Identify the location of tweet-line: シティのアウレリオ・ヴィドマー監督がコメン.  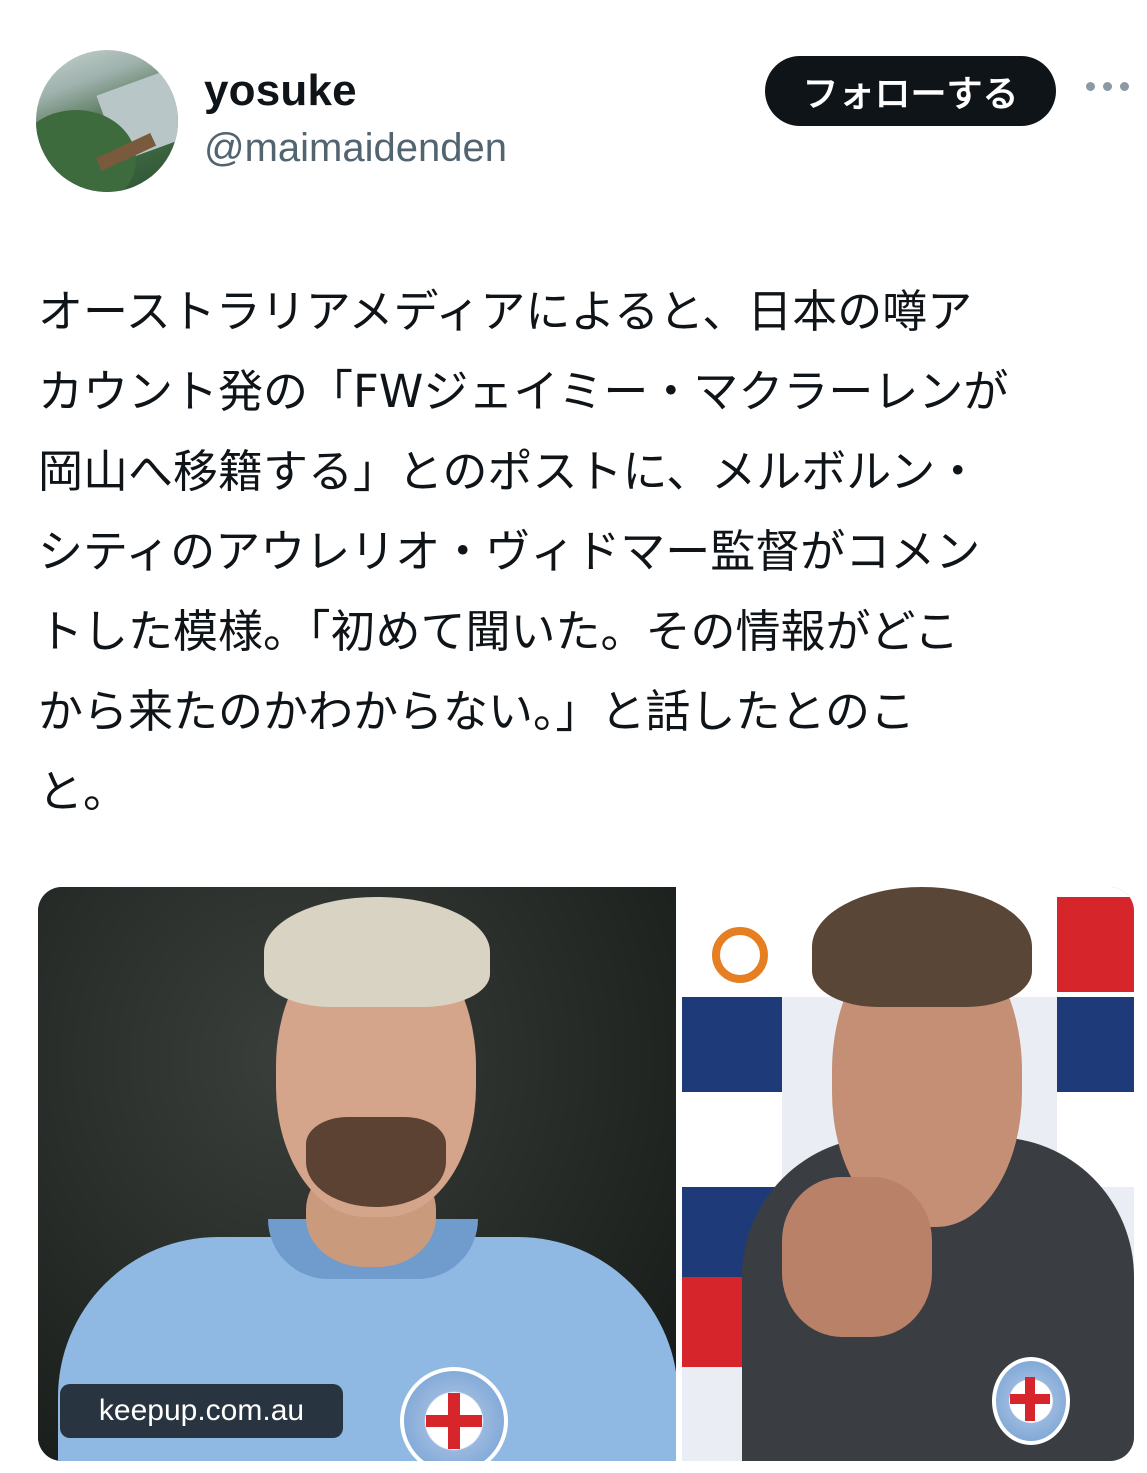
(509, 551).